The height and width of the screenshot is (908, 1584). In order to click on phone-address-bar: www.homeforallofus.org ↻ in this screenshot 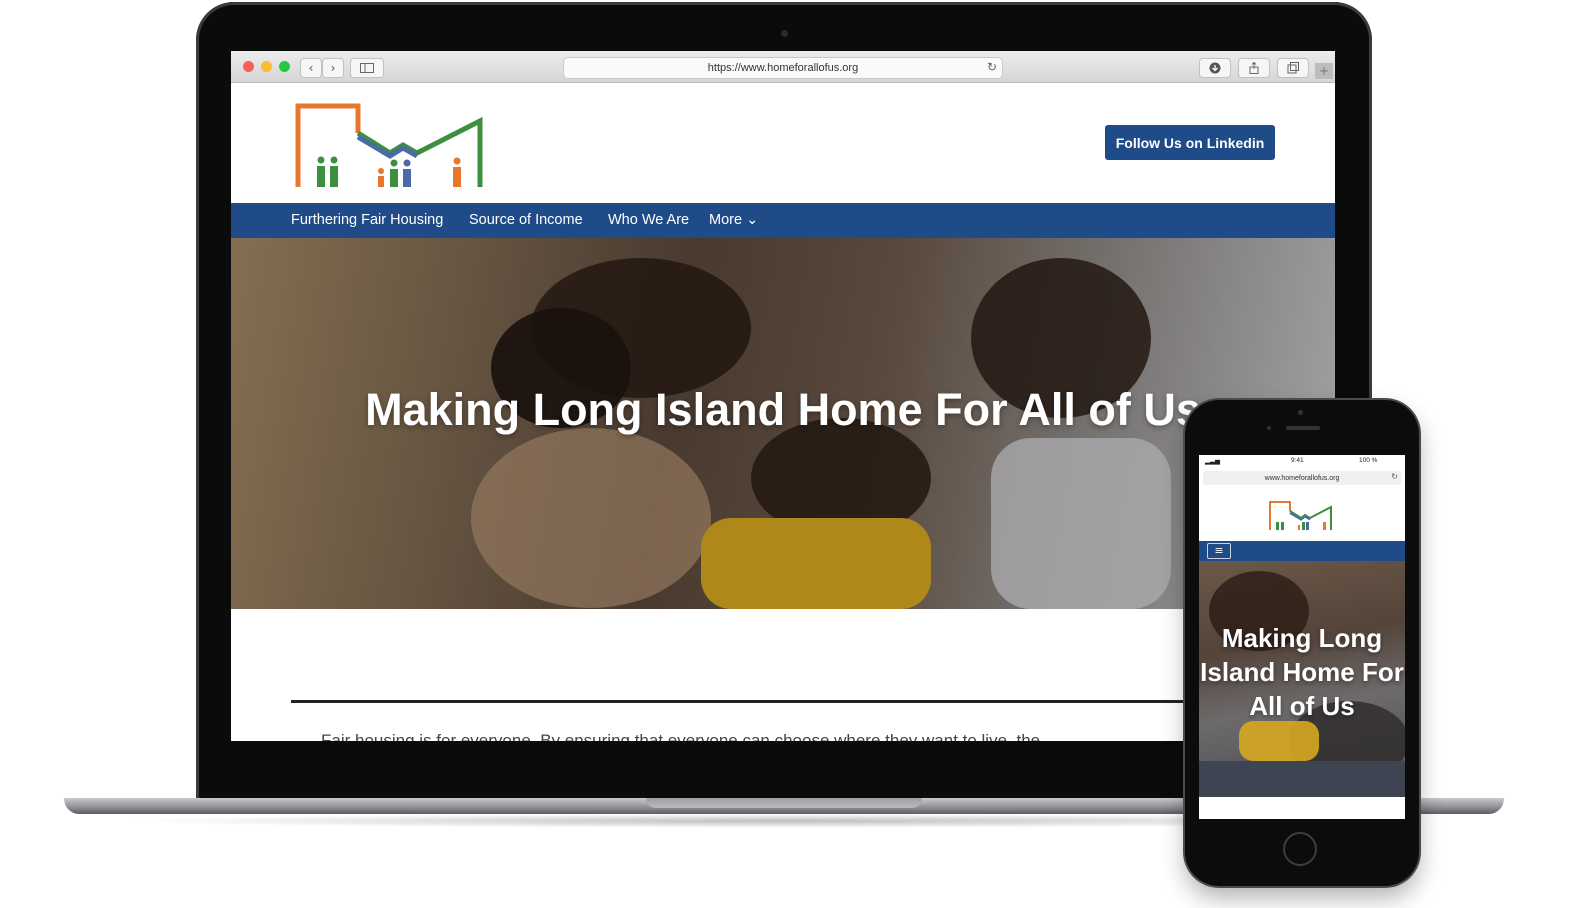, I will do `click(1302, 478)`.